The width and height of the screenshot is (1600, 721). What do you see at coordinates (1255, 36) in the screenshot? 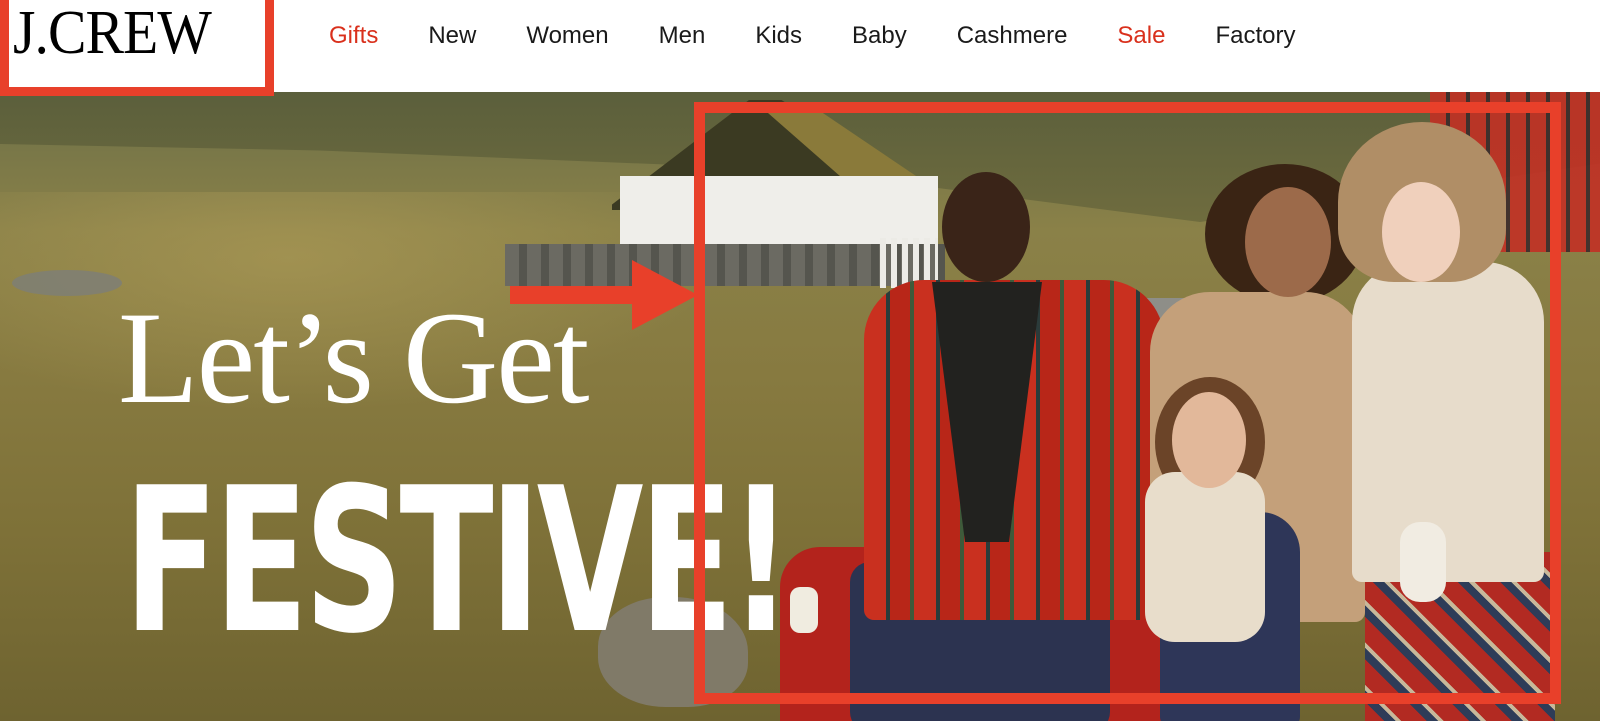
I see `nav-item-factory: Factory` at bounding box center [1255, 36].